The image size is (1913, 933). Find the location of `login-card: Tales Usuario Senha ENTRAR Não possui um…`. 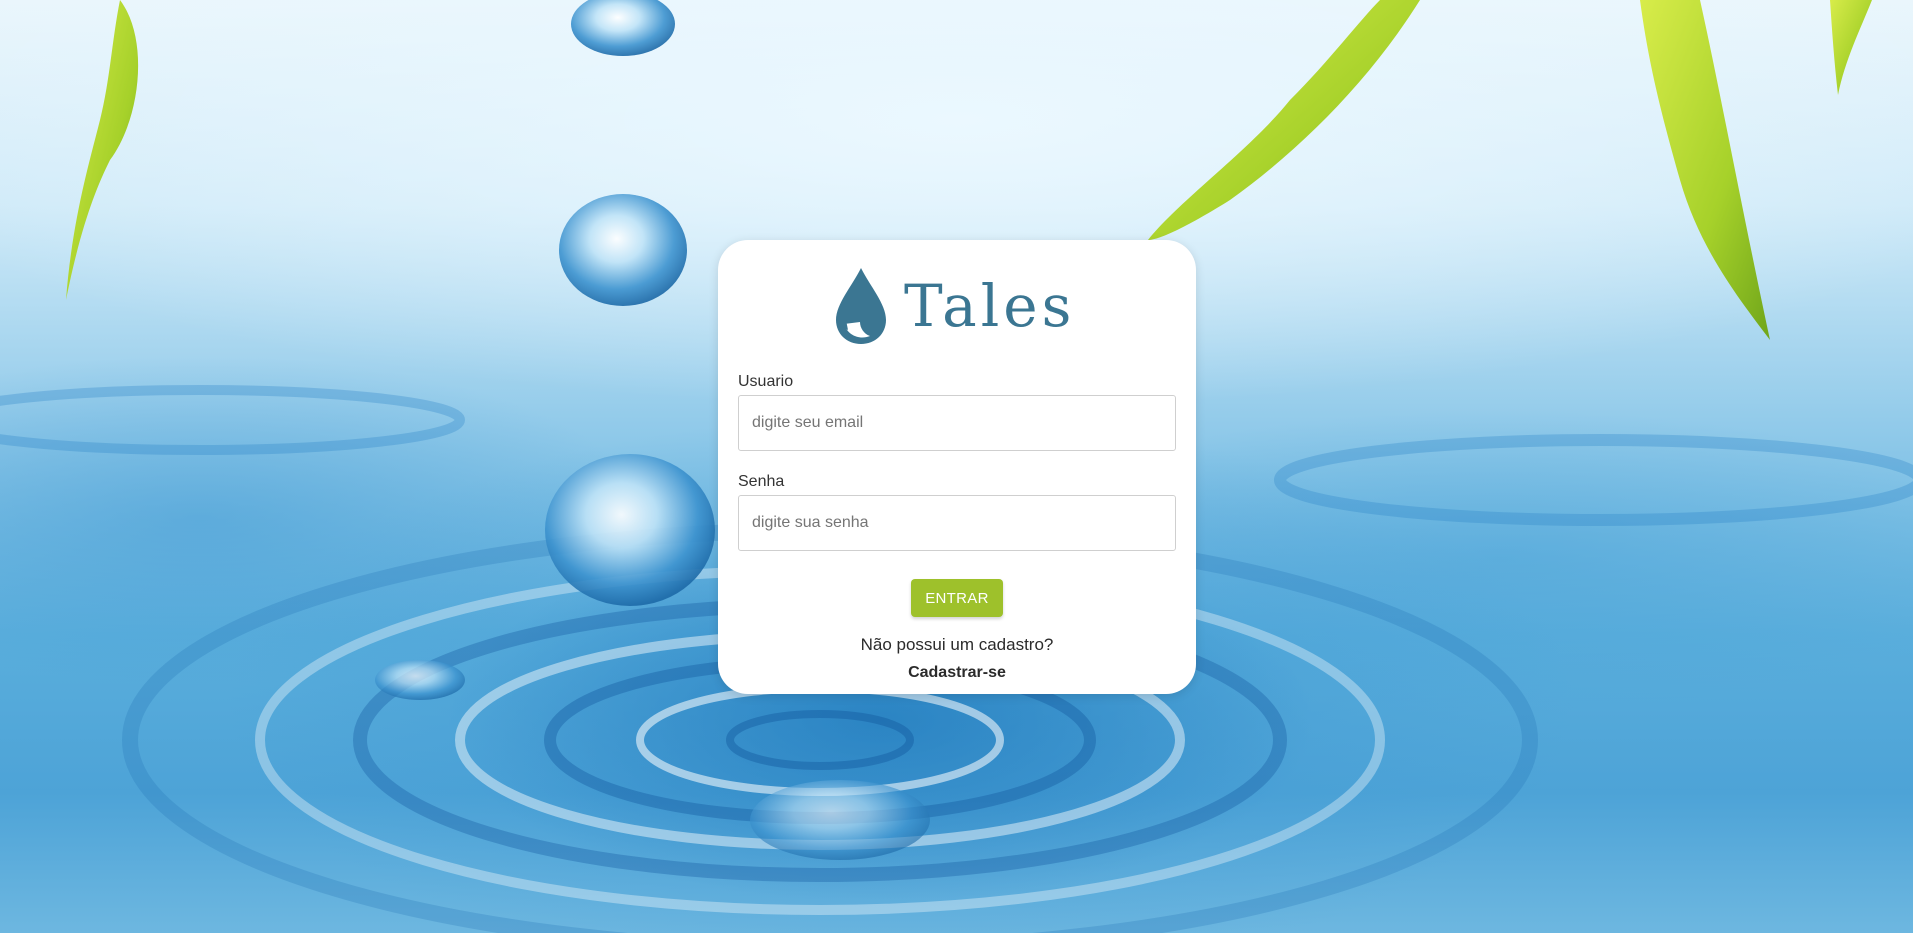

login-card: Tales Usuario Senha ENTRAR Não possui um… is located at coordinates (957, 467).